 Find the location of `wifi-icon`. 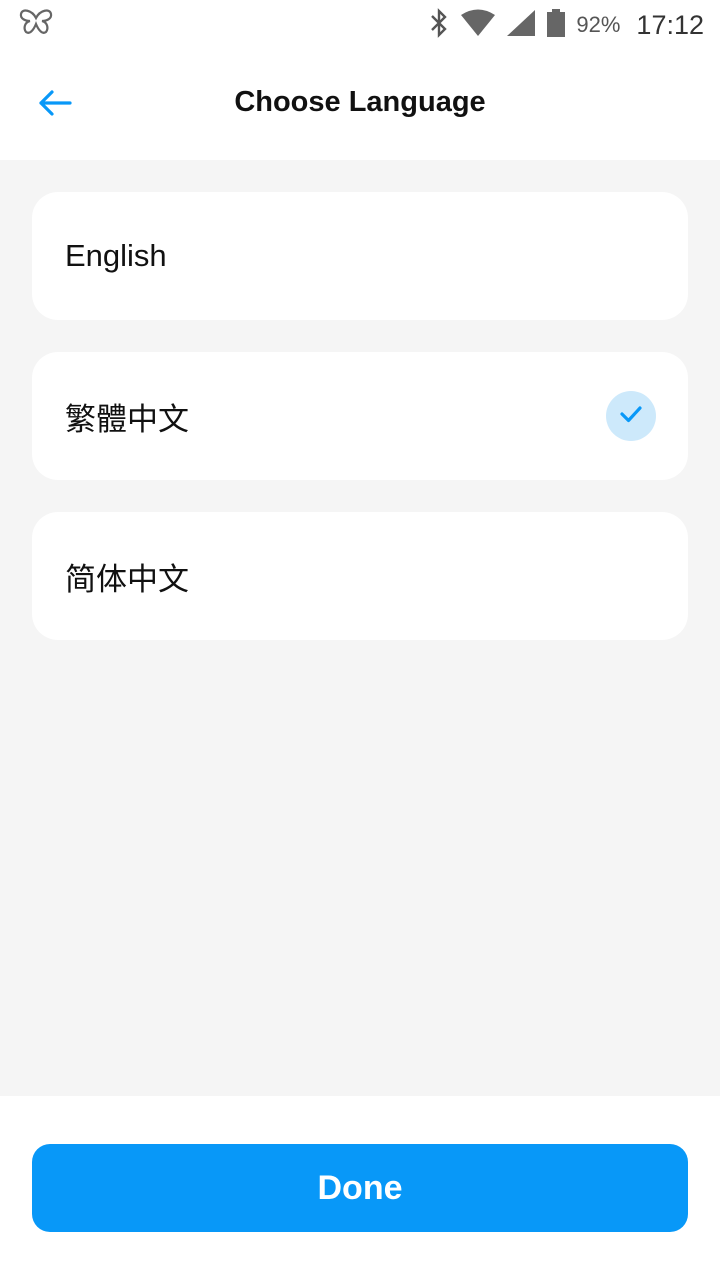

wifi-icon is located at coordinates (478, 25).